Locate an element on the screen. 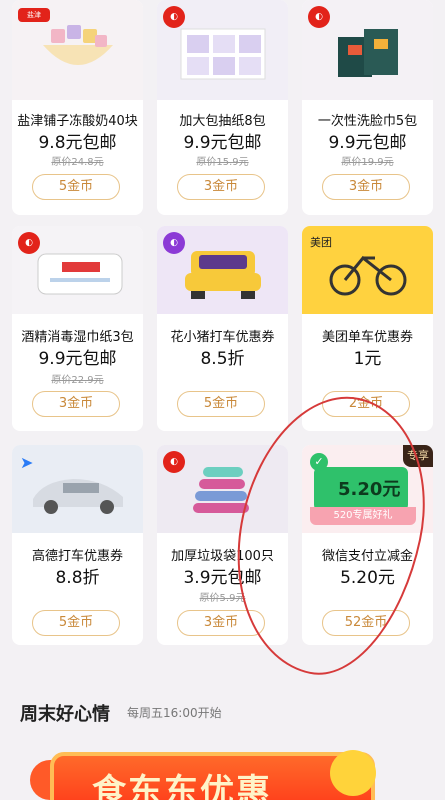 The image size is (445, 800). amap-logo-icon: ➤ is located at coordinates (27, 462).